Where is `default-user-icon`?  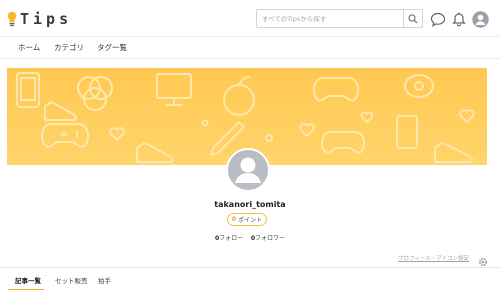
default-user-icon is located at coordinates (248, 170).